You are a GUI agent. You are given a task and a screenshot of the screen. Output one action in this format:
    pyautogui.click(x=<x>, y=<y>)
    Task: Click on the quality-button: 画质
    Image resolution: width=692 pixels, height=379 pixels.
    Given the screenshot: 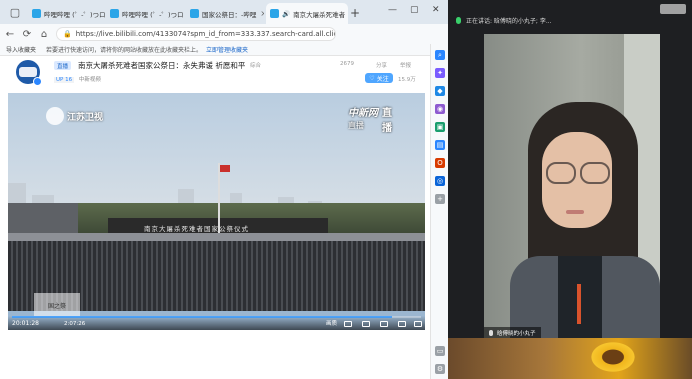 What is the action you would take?
    pyautogui.click(x=331, y=323)
    